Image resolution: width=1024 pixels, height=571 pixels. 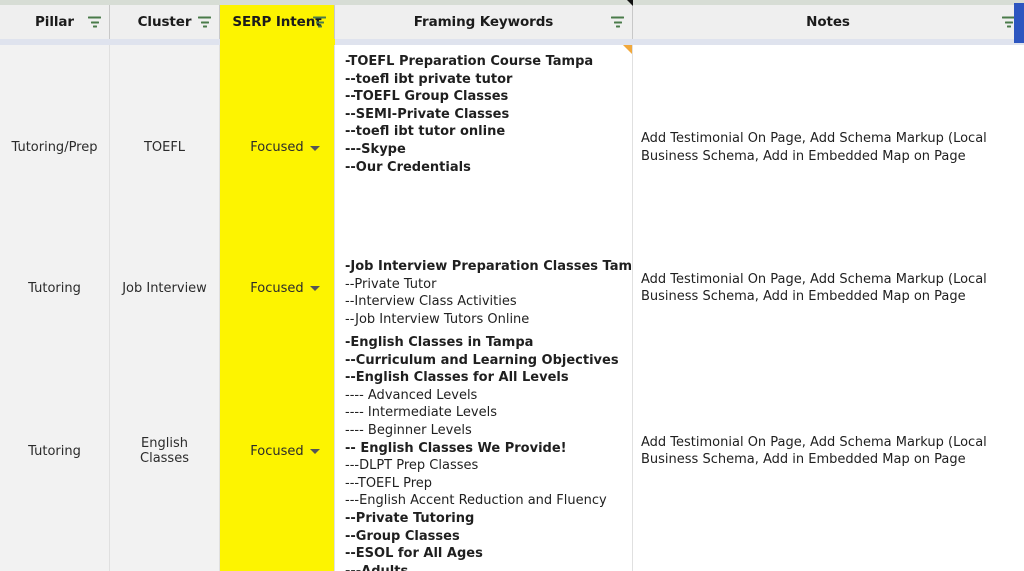 What do you see at coordinates (55, 147) in the screenshot?
I see `cell-pillar: Tutoring/Prep` at bounding box center [55, 147].